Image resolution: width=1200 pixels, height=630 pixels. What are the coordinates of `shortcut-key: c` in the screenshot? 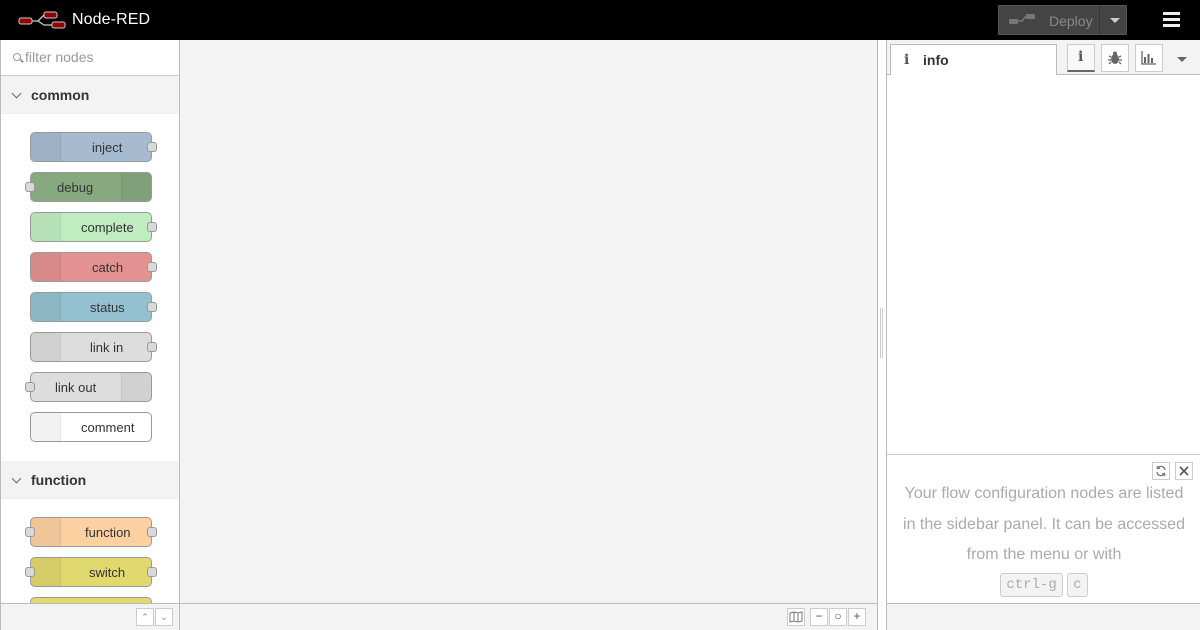 It's located at (1077, 585).